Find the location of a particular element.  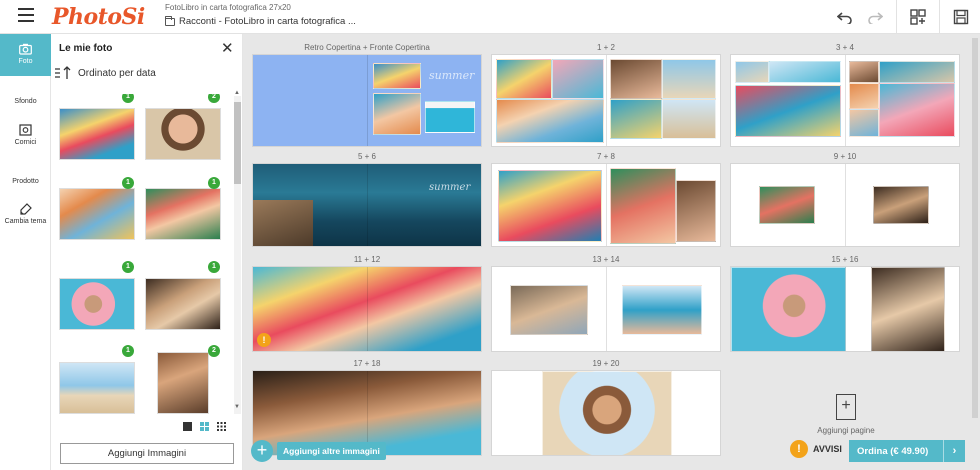

photo-grid: 1 2 1 1 1 1 1 2 is located at coordinates (145, 271).